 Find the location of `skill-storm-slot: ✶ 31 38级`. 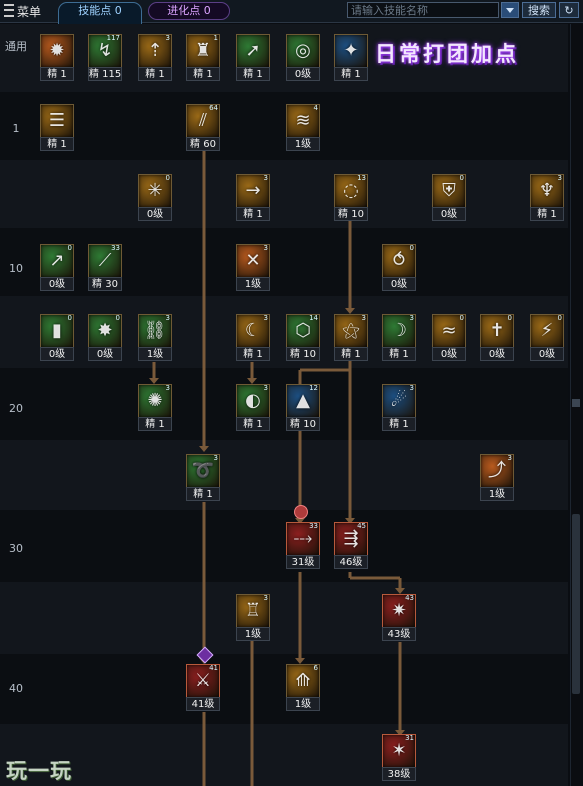

skill-storm-slot: ✶ 31 38级 is located at coordinates (399, 758).